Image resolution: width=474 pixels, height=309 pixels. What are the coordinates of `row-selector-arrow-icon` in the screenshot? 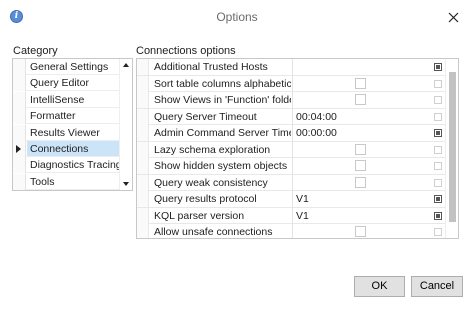 It's located at (18, 149).